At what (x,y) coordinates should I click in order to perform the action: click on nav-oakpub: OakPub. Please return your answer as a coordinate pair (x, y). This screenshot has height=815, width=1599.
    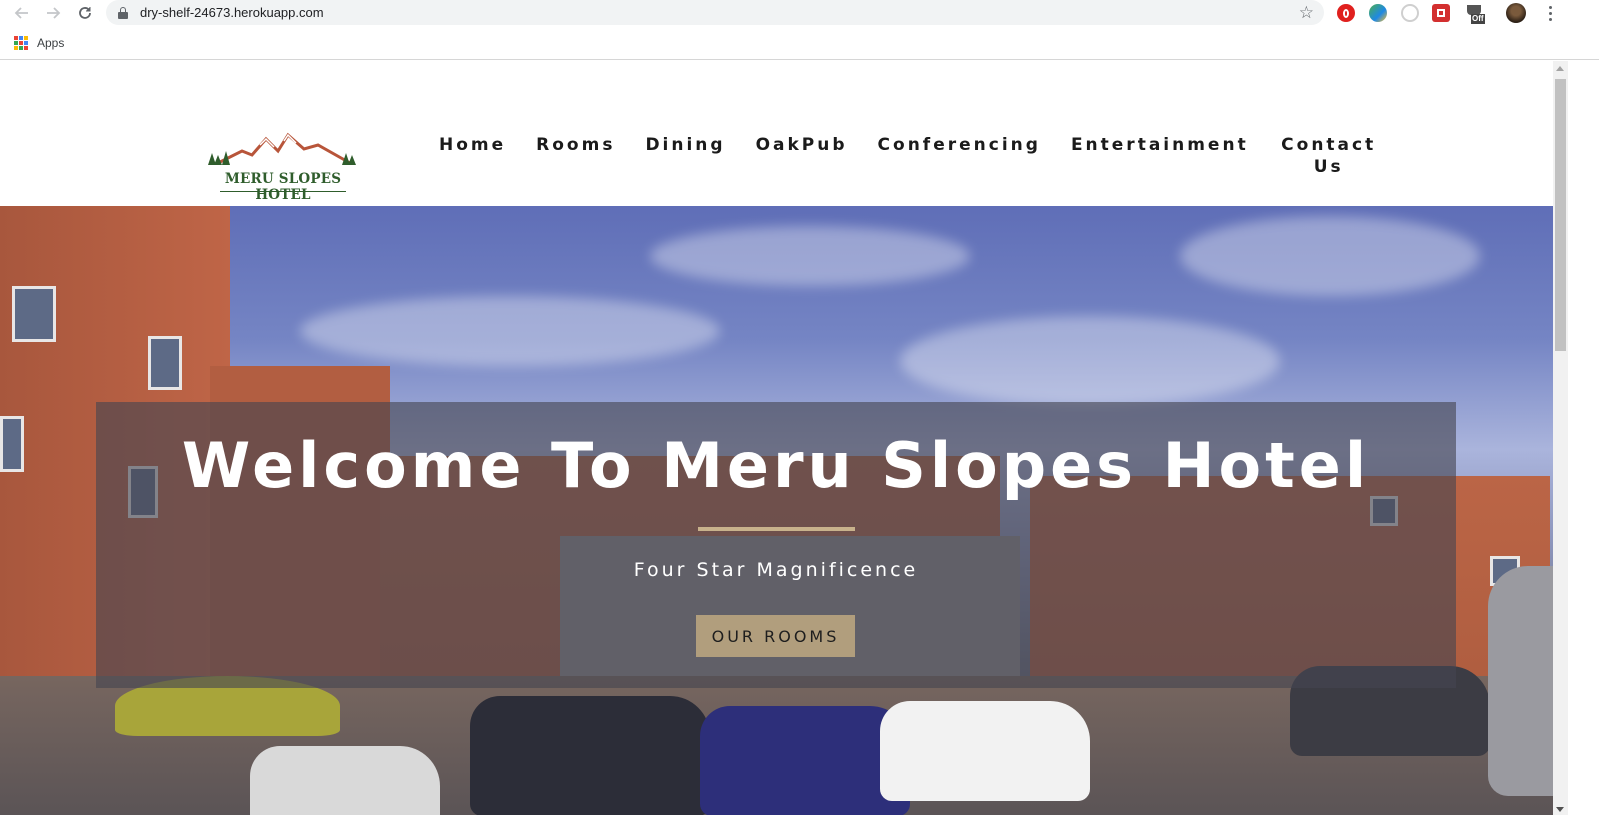
    Looking at the image, I should click on (802, 145).